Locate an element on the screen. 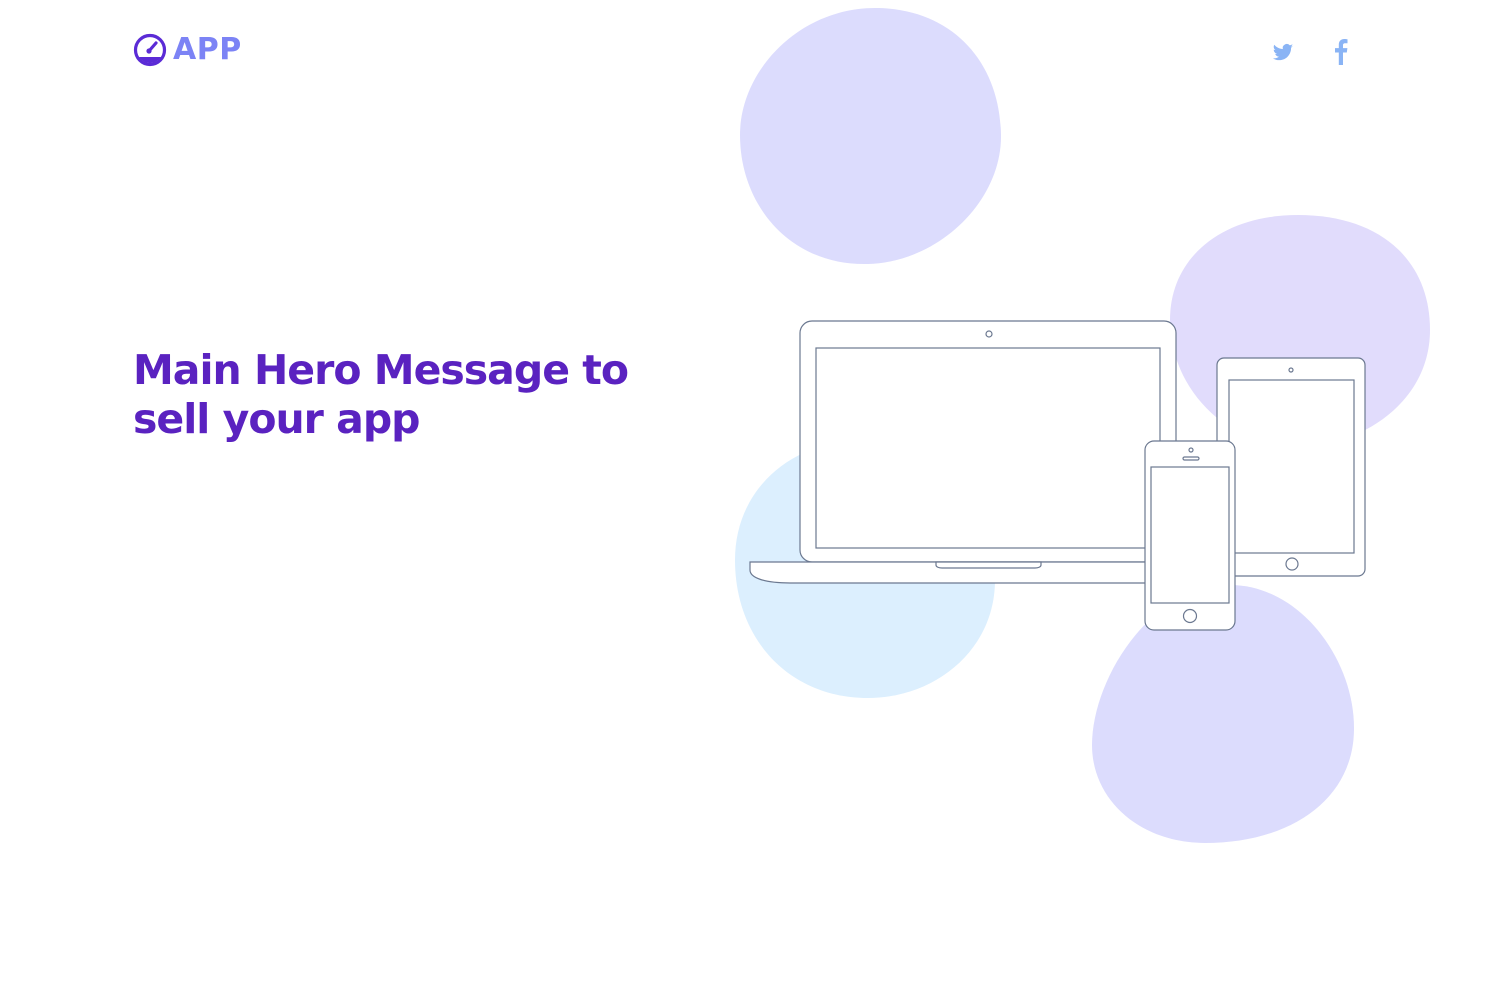  hero-title: Main Hero Message to sell your app is located at coordinates (381, 394).